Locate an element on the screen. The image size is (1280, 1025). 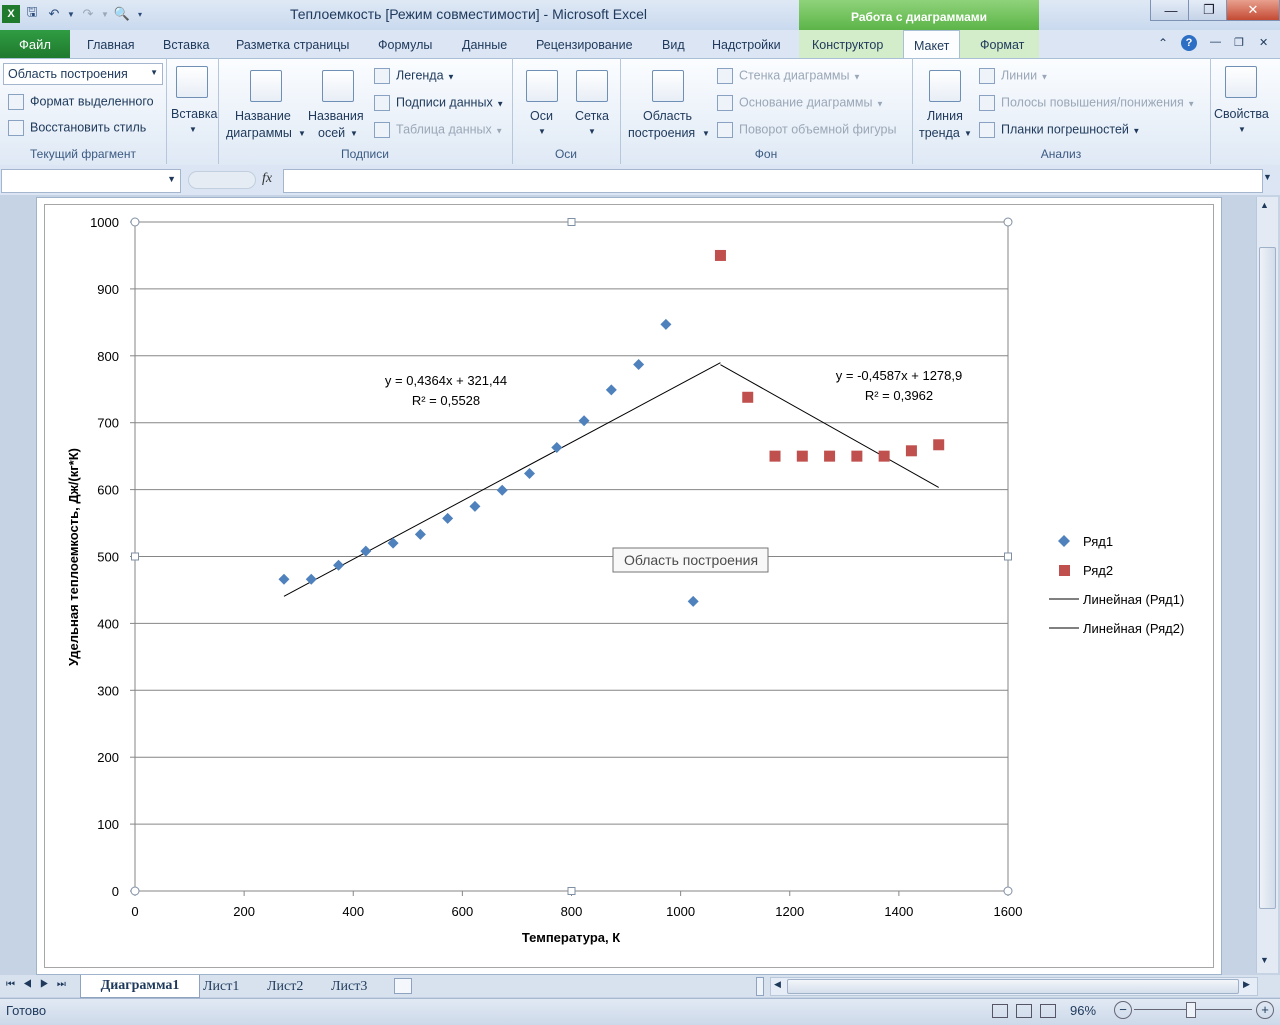
scroll-thumb is located at coordinates (1267, 578).